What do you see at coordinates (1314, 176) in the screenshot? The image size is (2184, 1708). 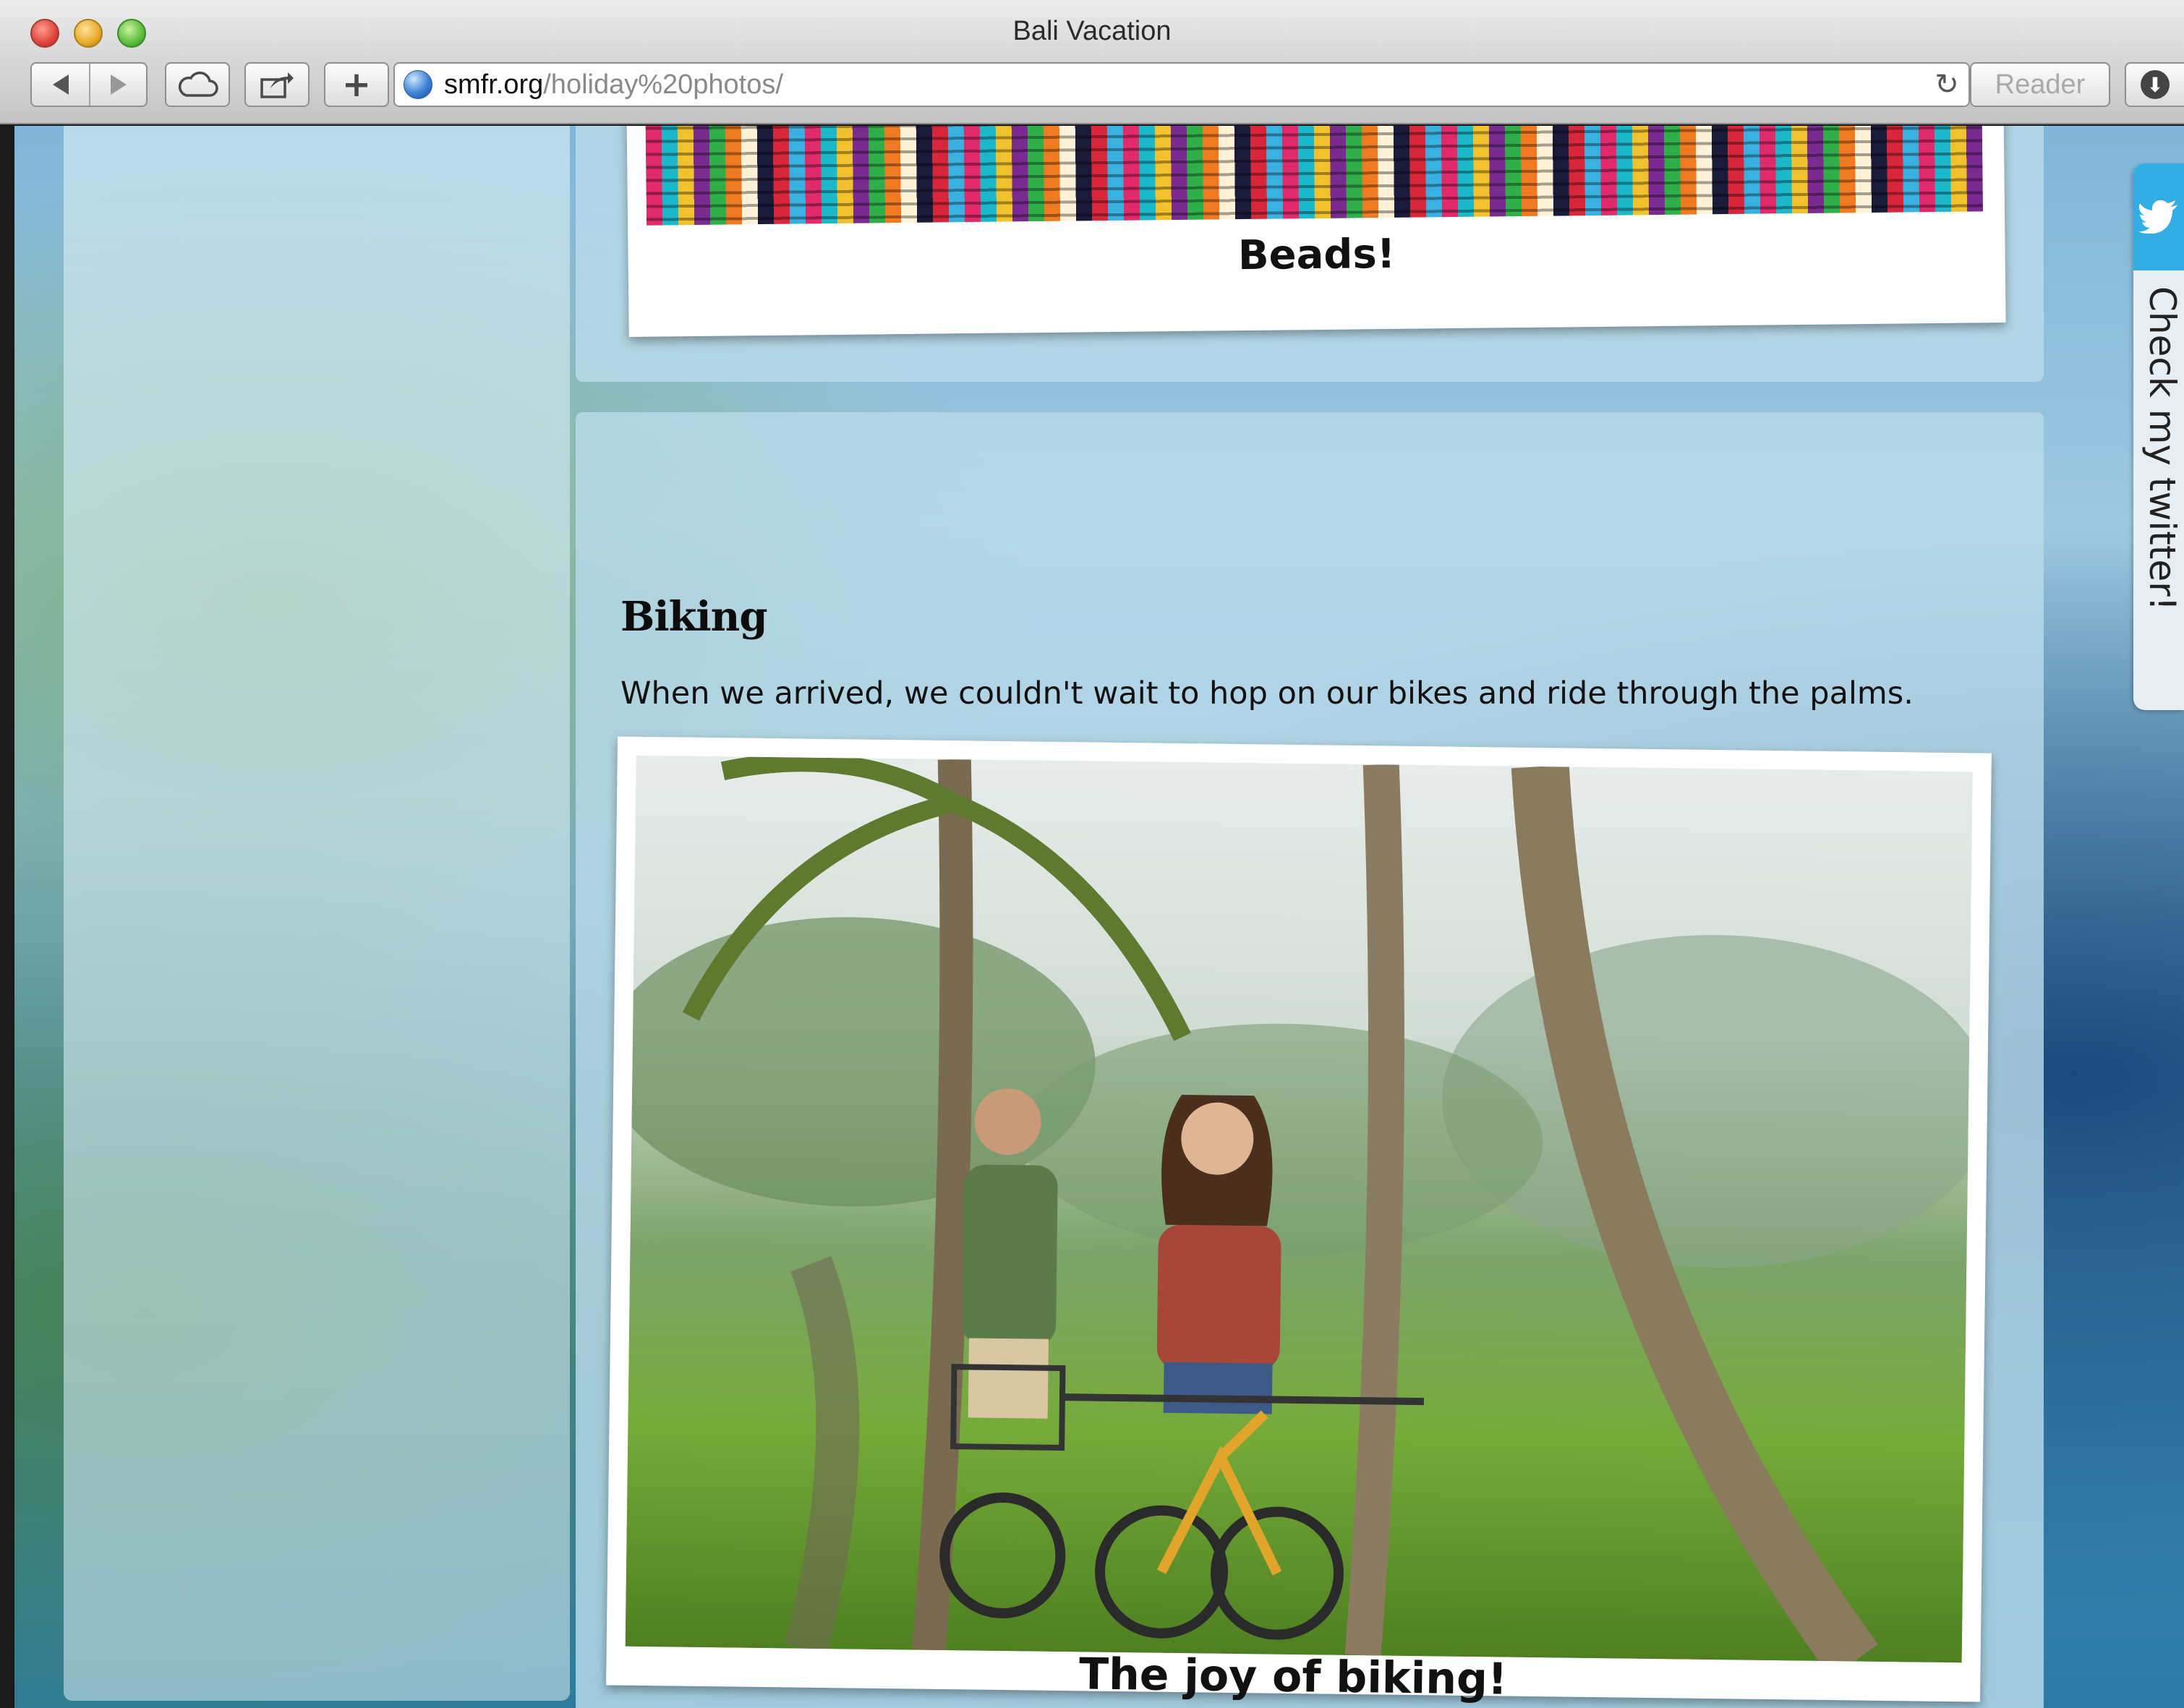 I see `beads-photo` at bounding box center [1314, 176].